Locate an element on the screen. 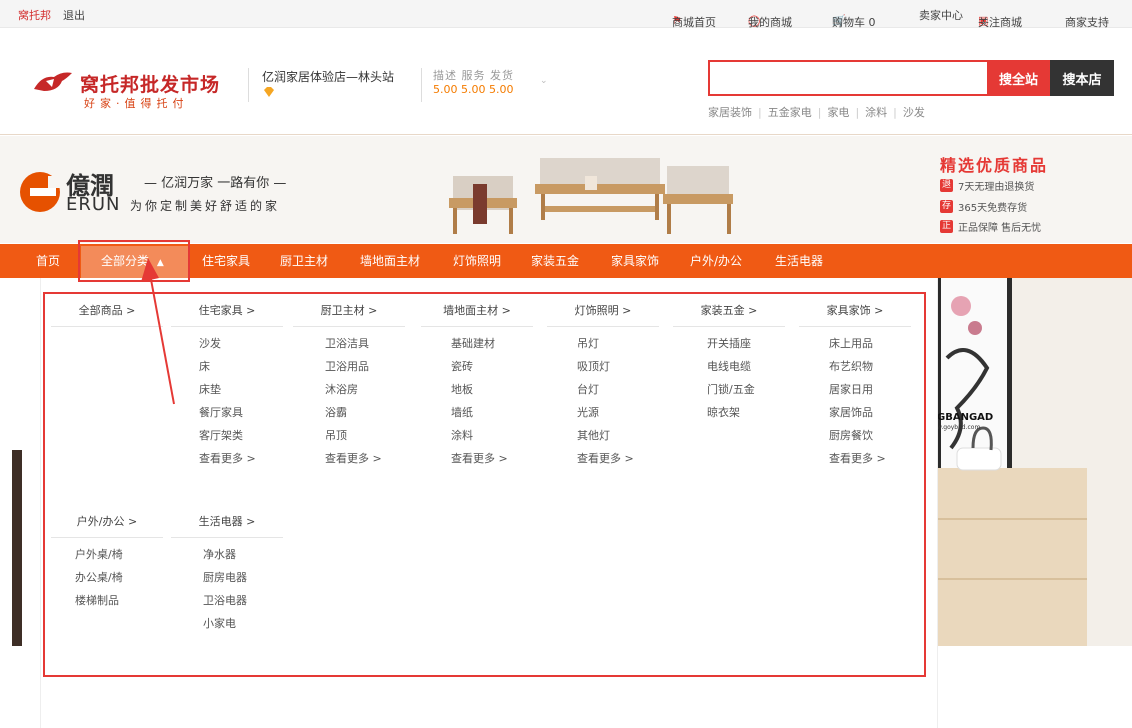 The width and height of the screenshot is (1132, 728). nav-item: 户外/办公 is located at coordinates (716, 261).